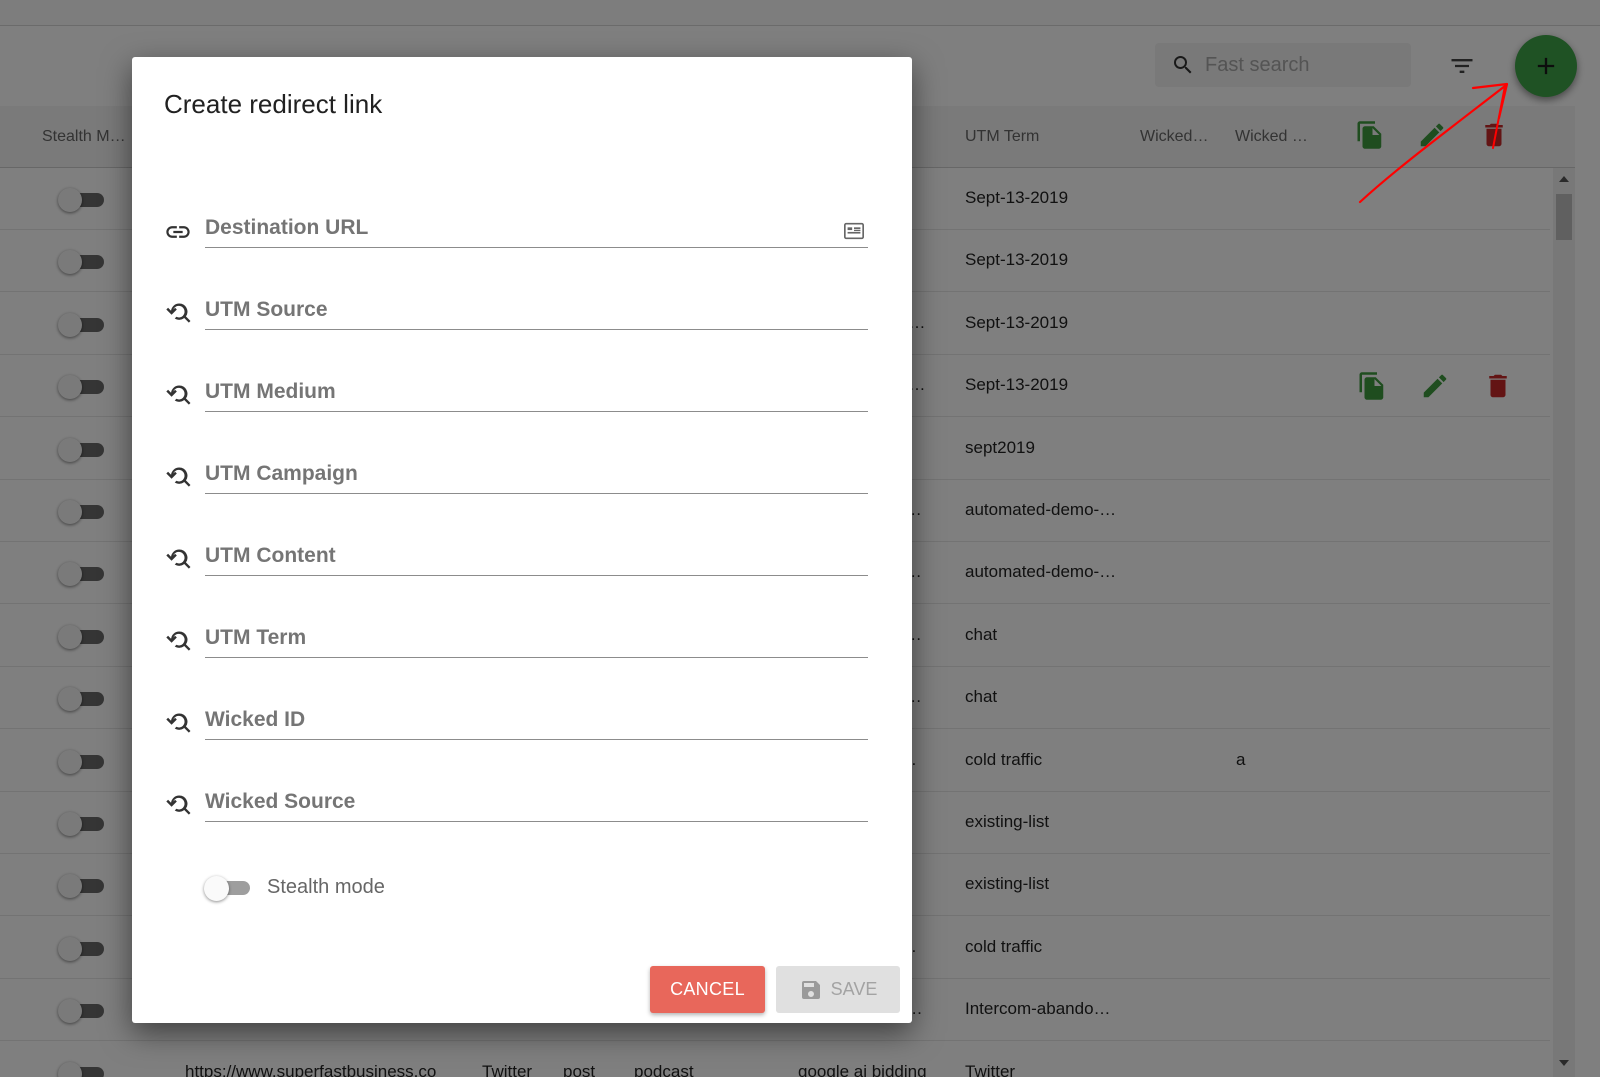 This screenshot has height=1077, width=1600. I want to click on contact-card-icon, so click(854, 231).